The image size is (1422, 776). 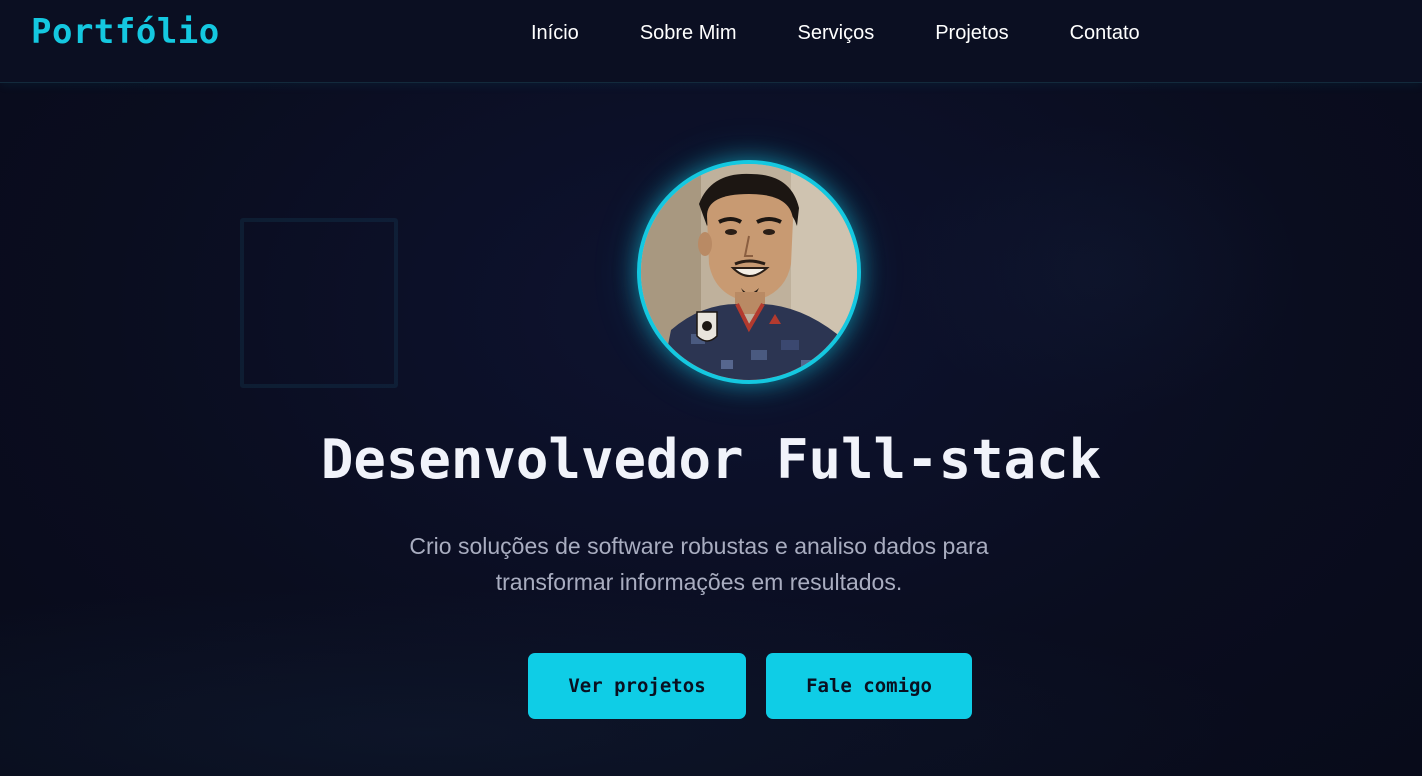 I want to click on site-logo: Portfólio, so click(x=125, y=32).